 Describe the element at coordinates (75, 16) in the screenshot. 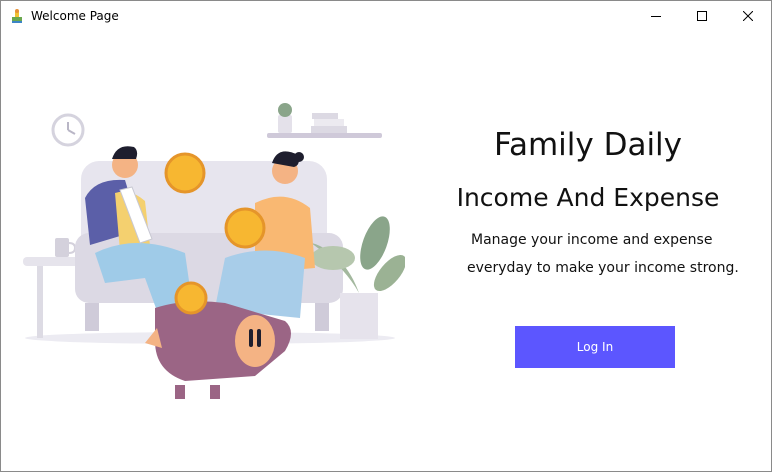

I see `window-title: Welcome Page` at that location.